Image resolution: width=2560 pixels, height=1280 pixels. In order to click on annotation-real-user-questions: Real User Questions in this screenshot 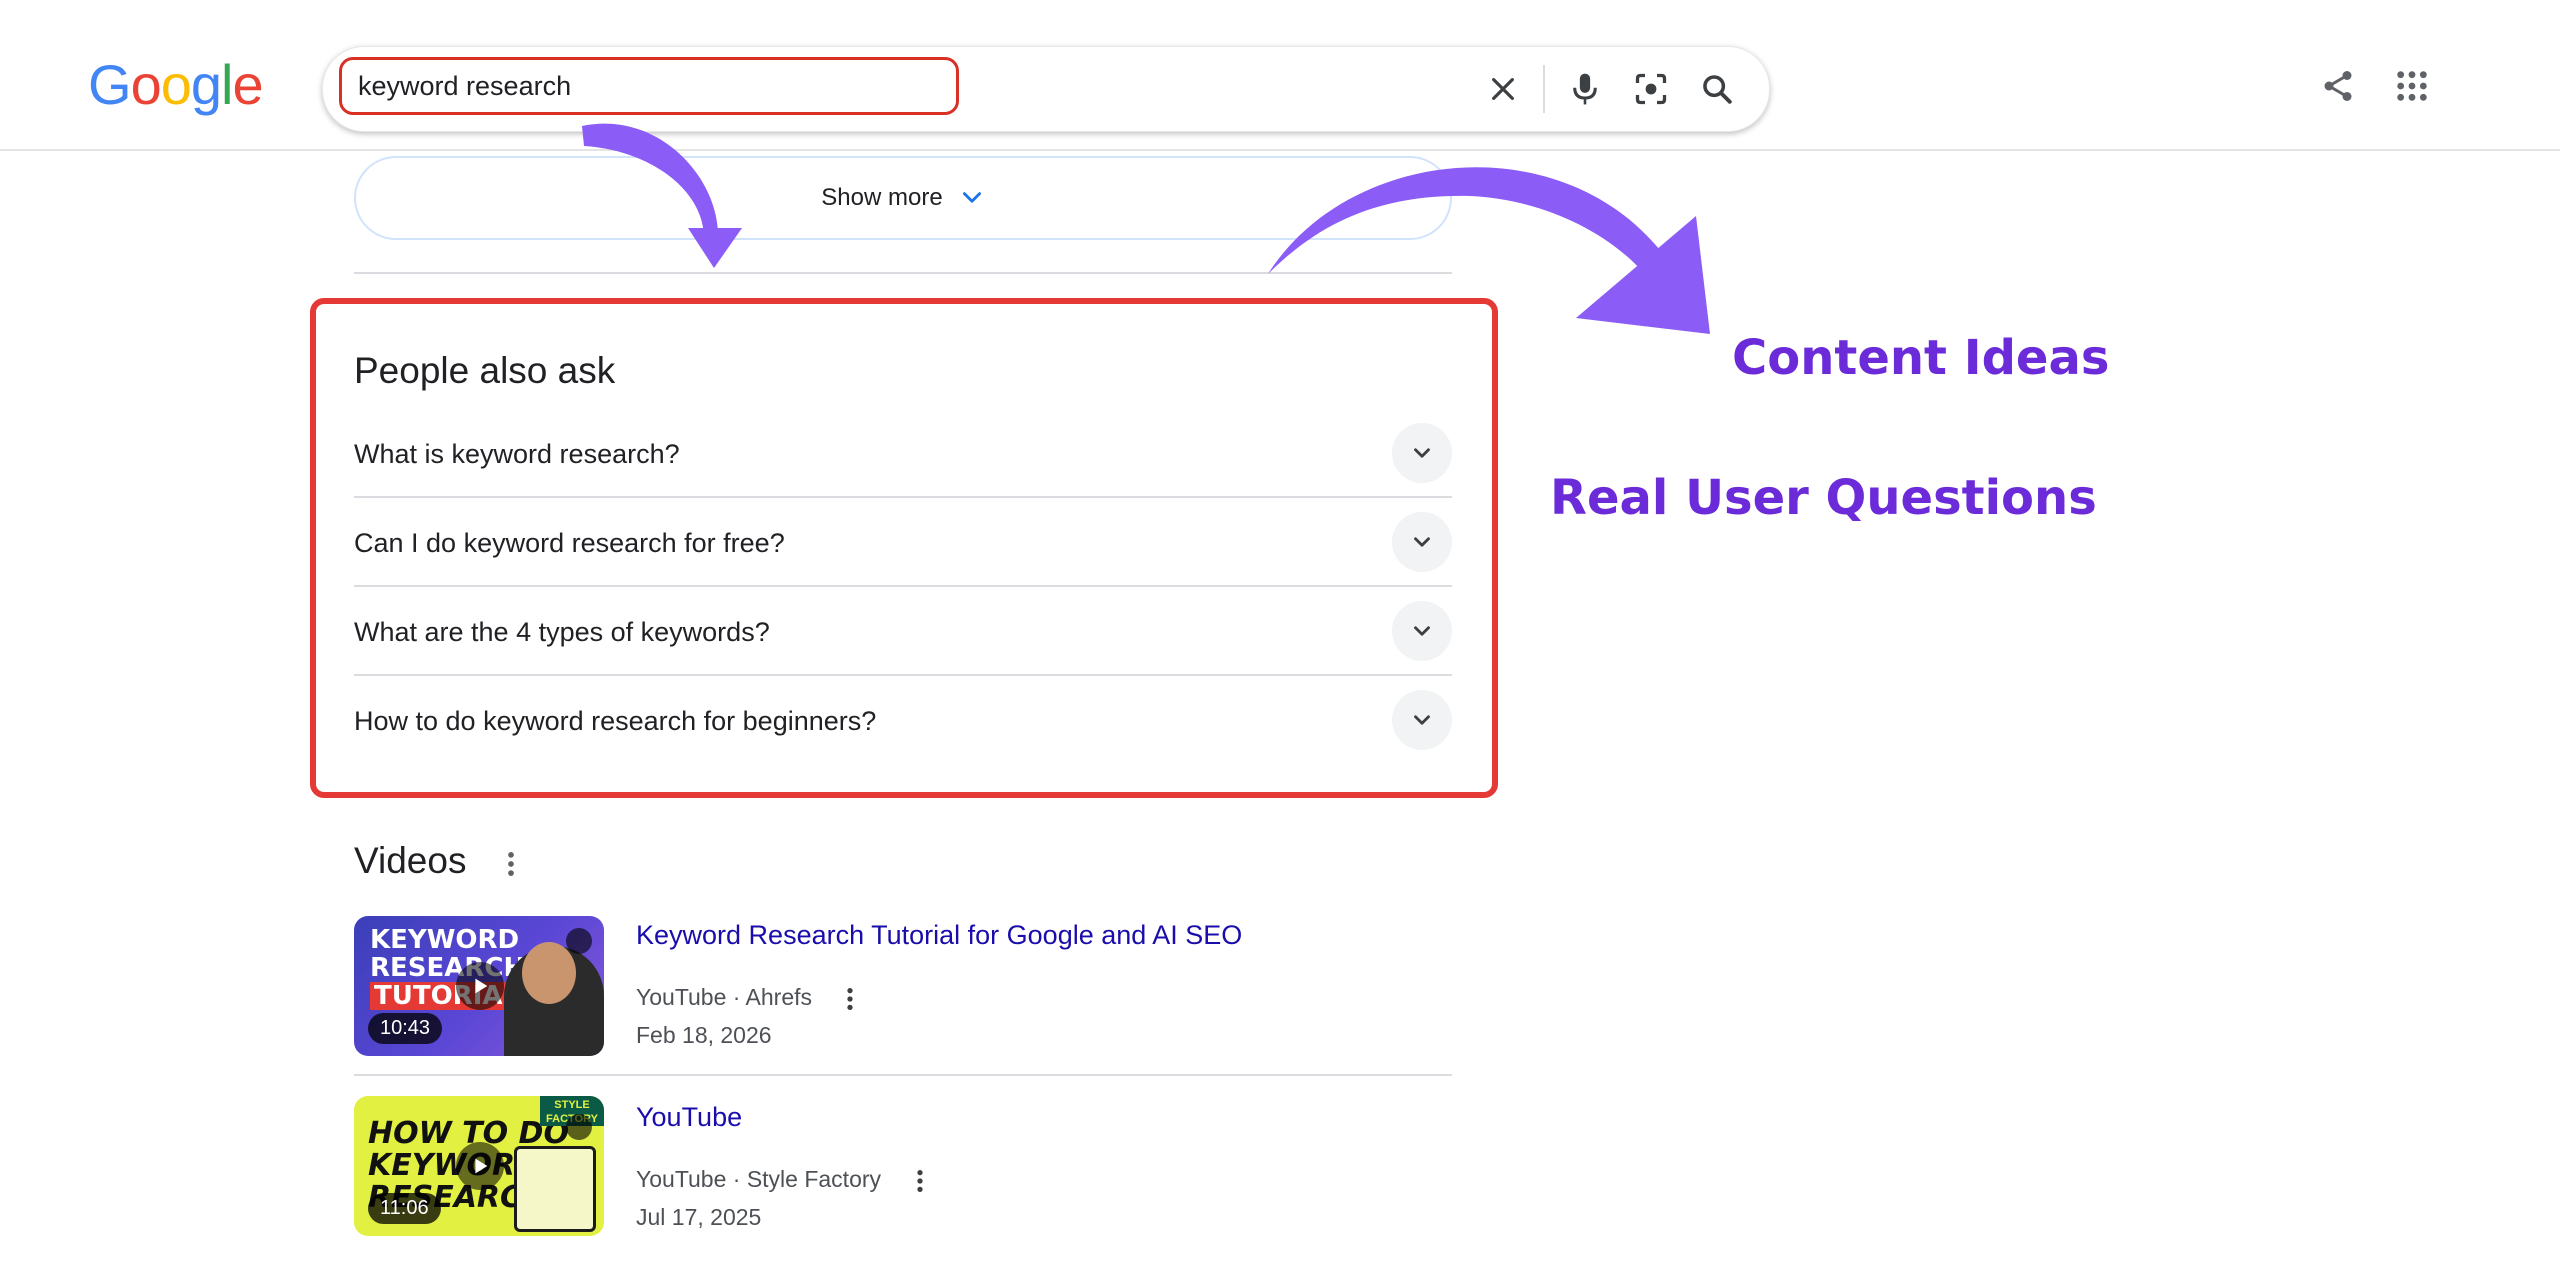, I will do `click(1823, 498)`.